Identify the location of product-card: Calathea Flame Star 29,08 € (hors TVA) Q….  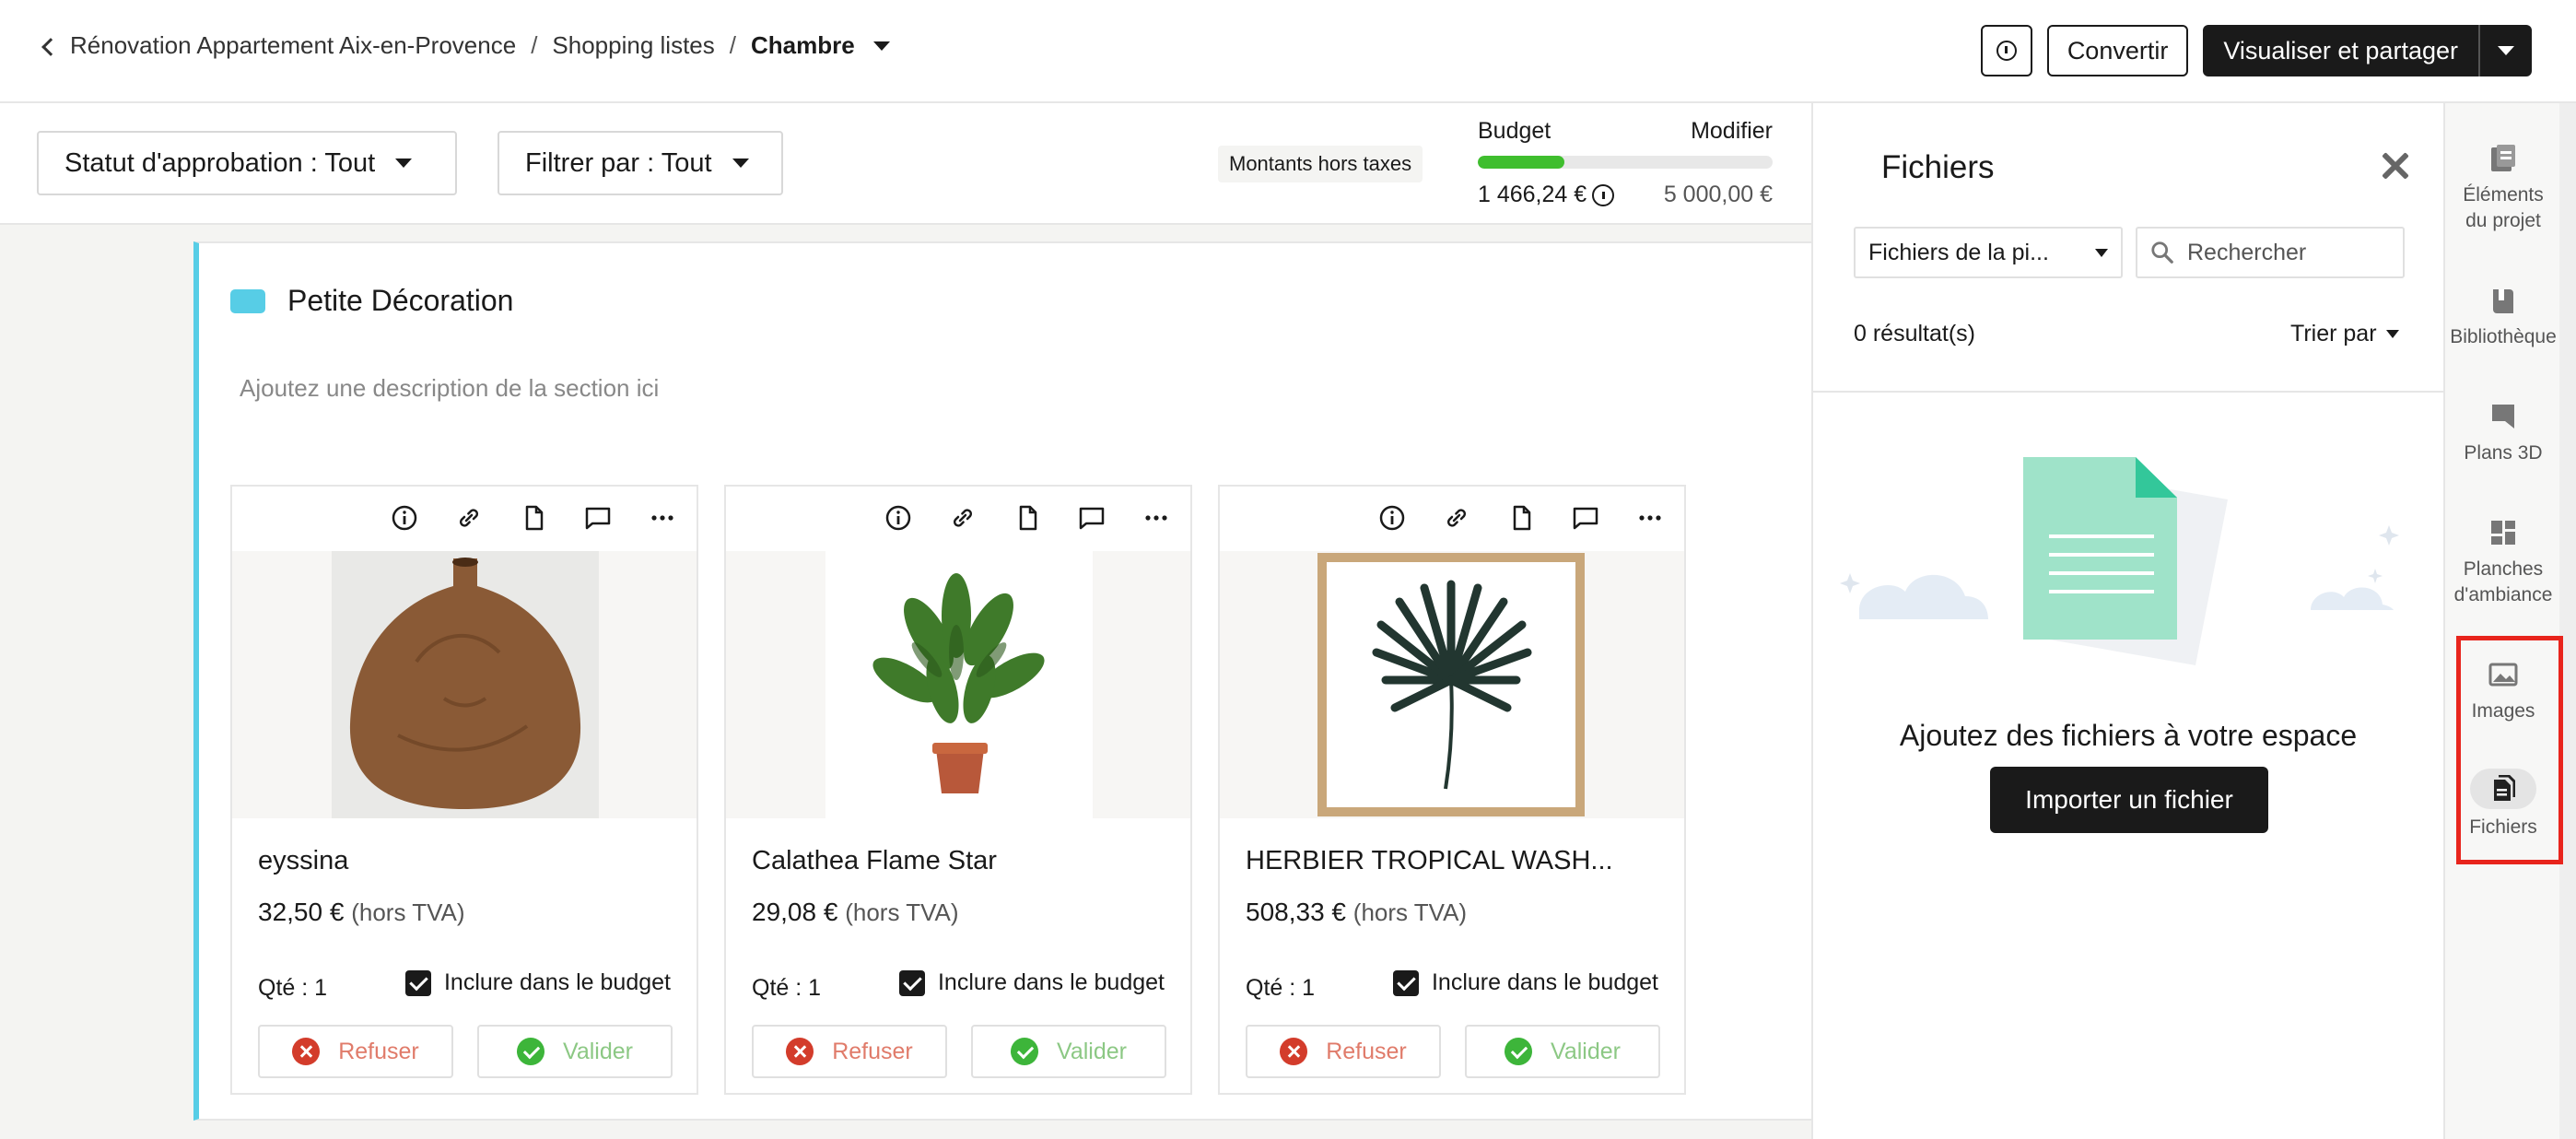
(958, 790).